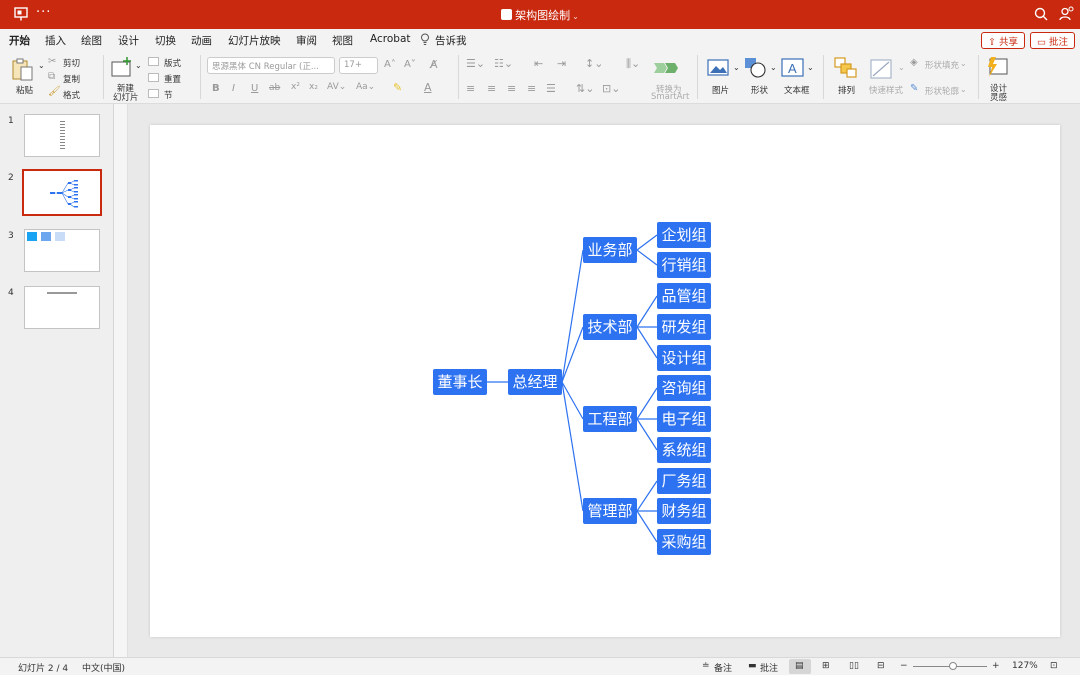 This screenshot has width=1080, height=675. Describe the element at coordinates (1025, 666) in the screenshot. I see `zoom-level: 127%` at that location.